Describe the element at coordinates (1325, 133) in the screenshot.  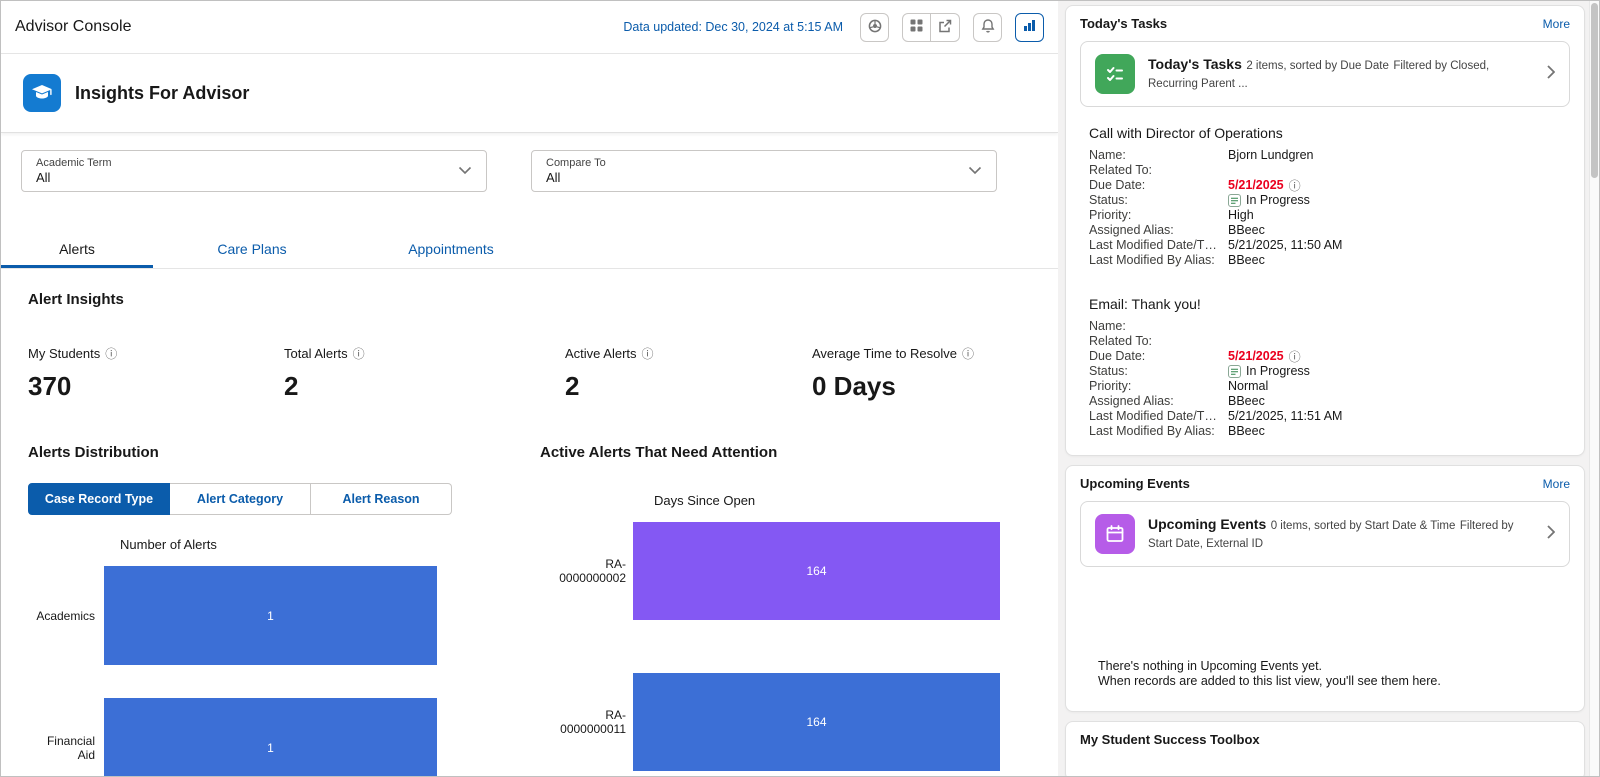
I see `task-title: Call with Director of Operations` at that location.